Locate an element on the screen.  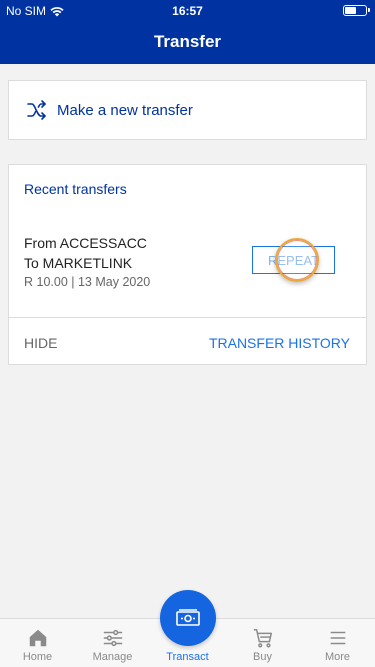
card-divider is located at coordinates (187, 317).